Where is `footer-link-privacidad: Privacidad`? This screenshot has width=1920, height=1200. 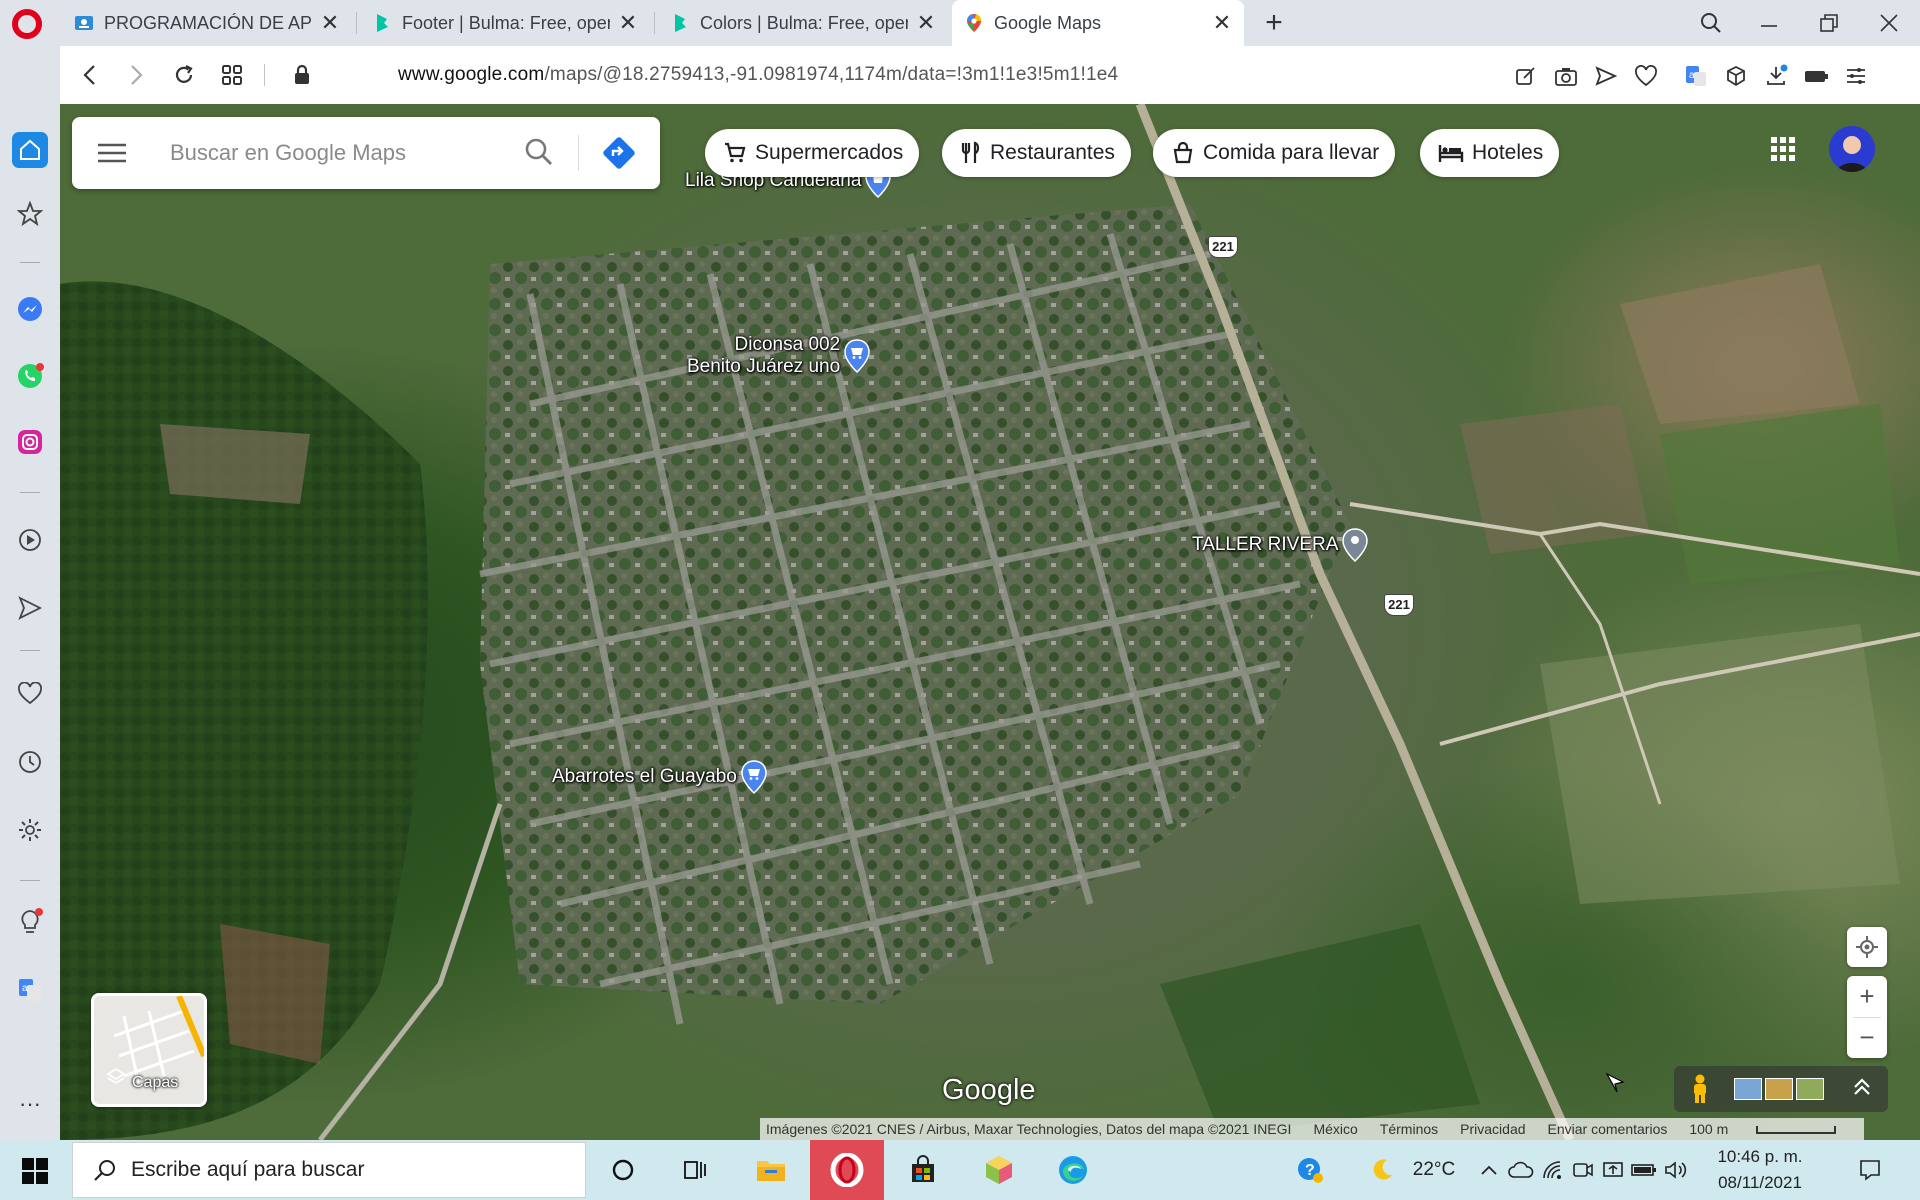
footer-link-privacidad: Privacidad is located at coordinates (1492, 1129).